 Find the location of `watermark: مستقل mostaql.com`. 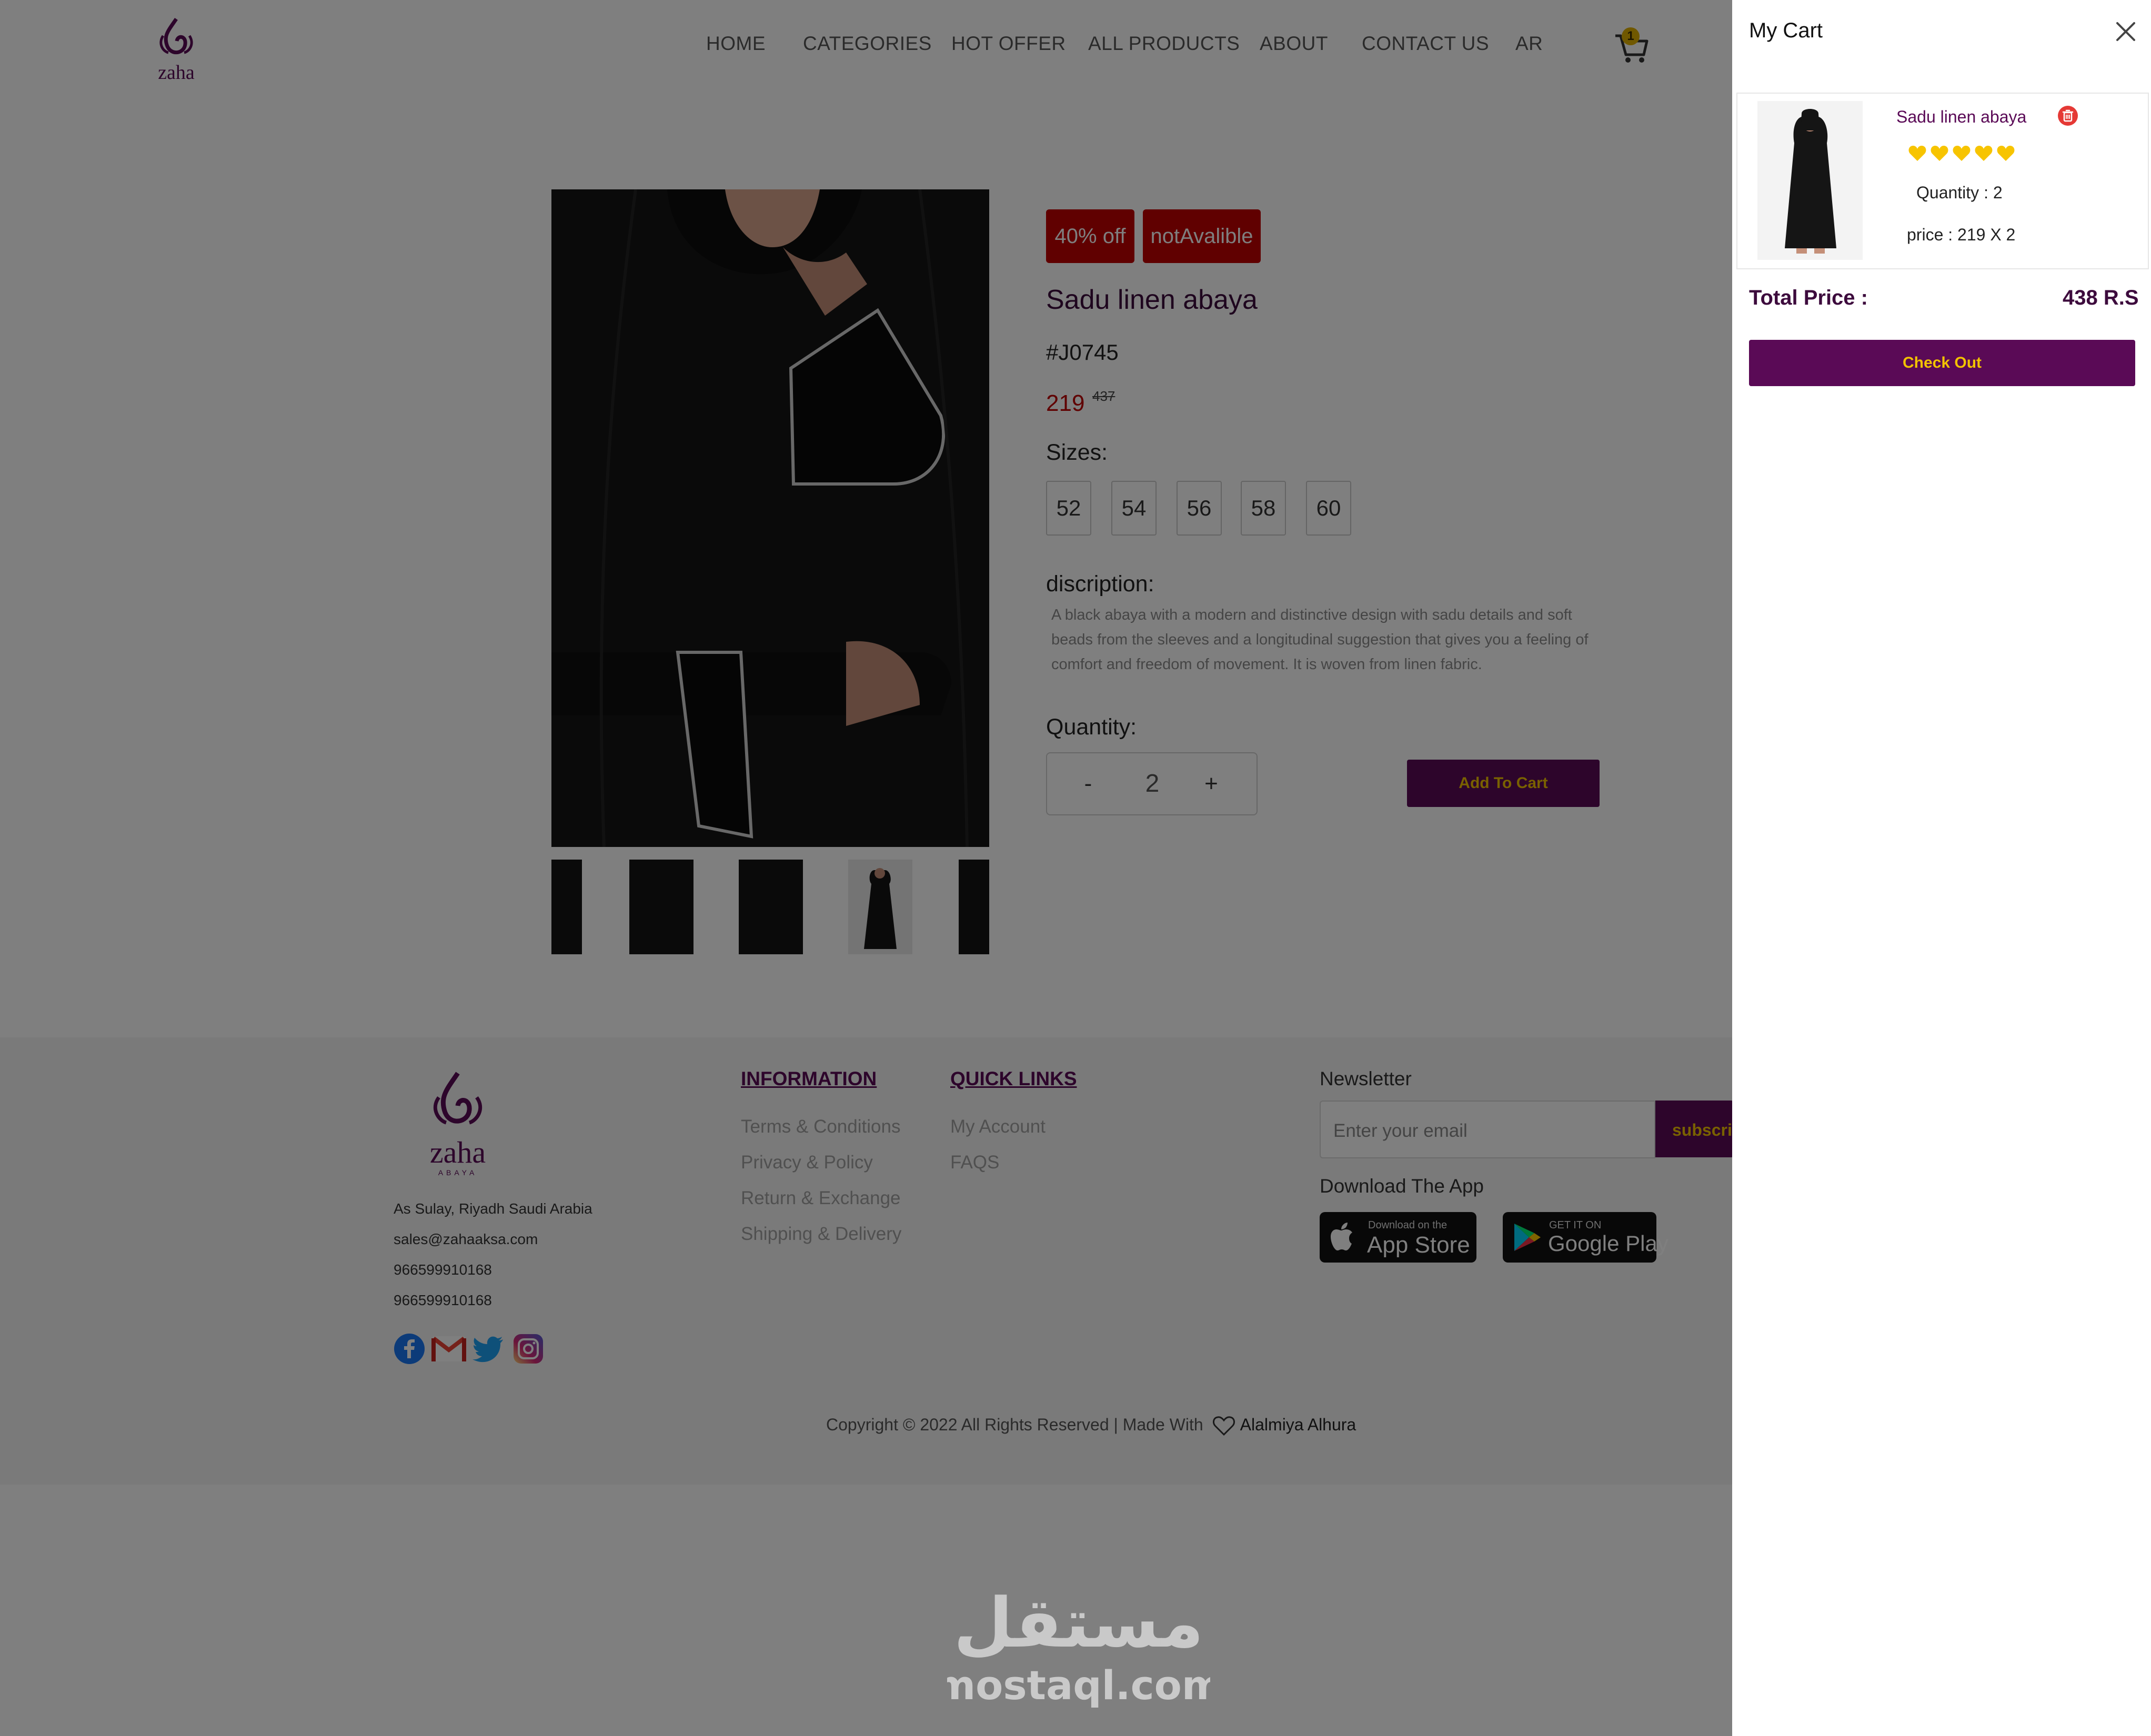

watermark: مستقل mostaql.com is located at coordinates (1079, 1646).